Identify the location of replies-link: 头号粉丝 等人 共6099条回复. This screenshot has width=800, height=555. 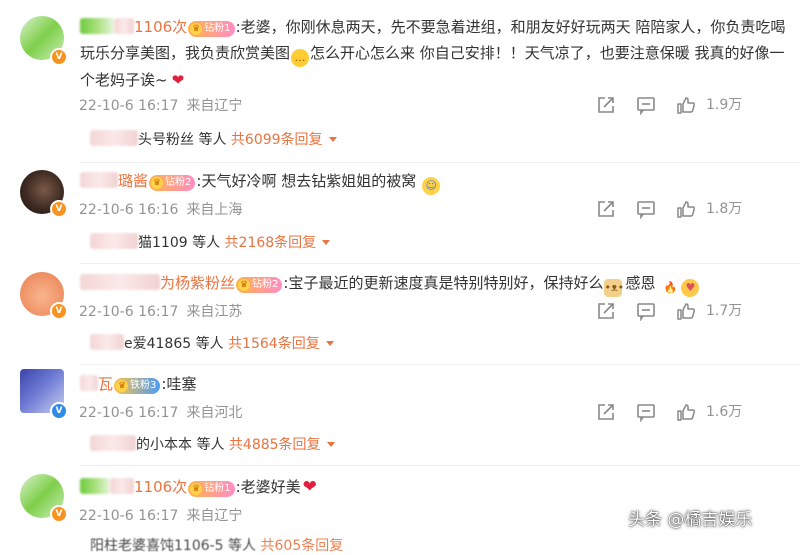
(213, 139).